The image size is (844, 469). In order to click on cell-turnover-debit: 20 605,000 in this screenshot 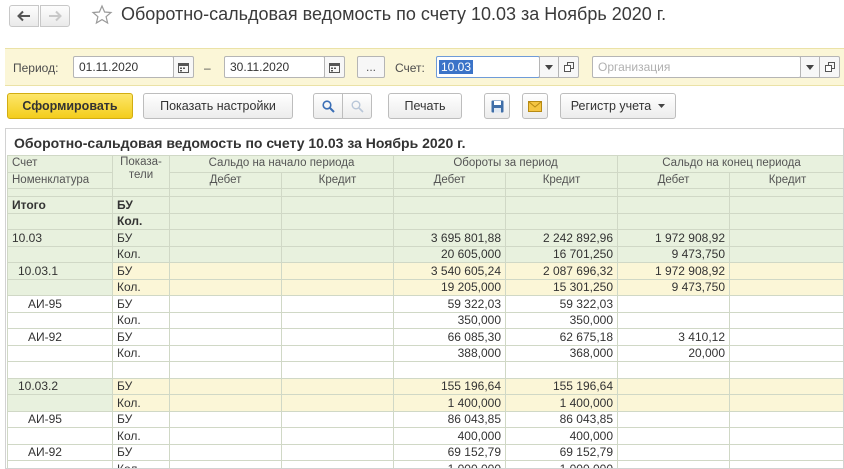, I will do `click(449, 254)`.